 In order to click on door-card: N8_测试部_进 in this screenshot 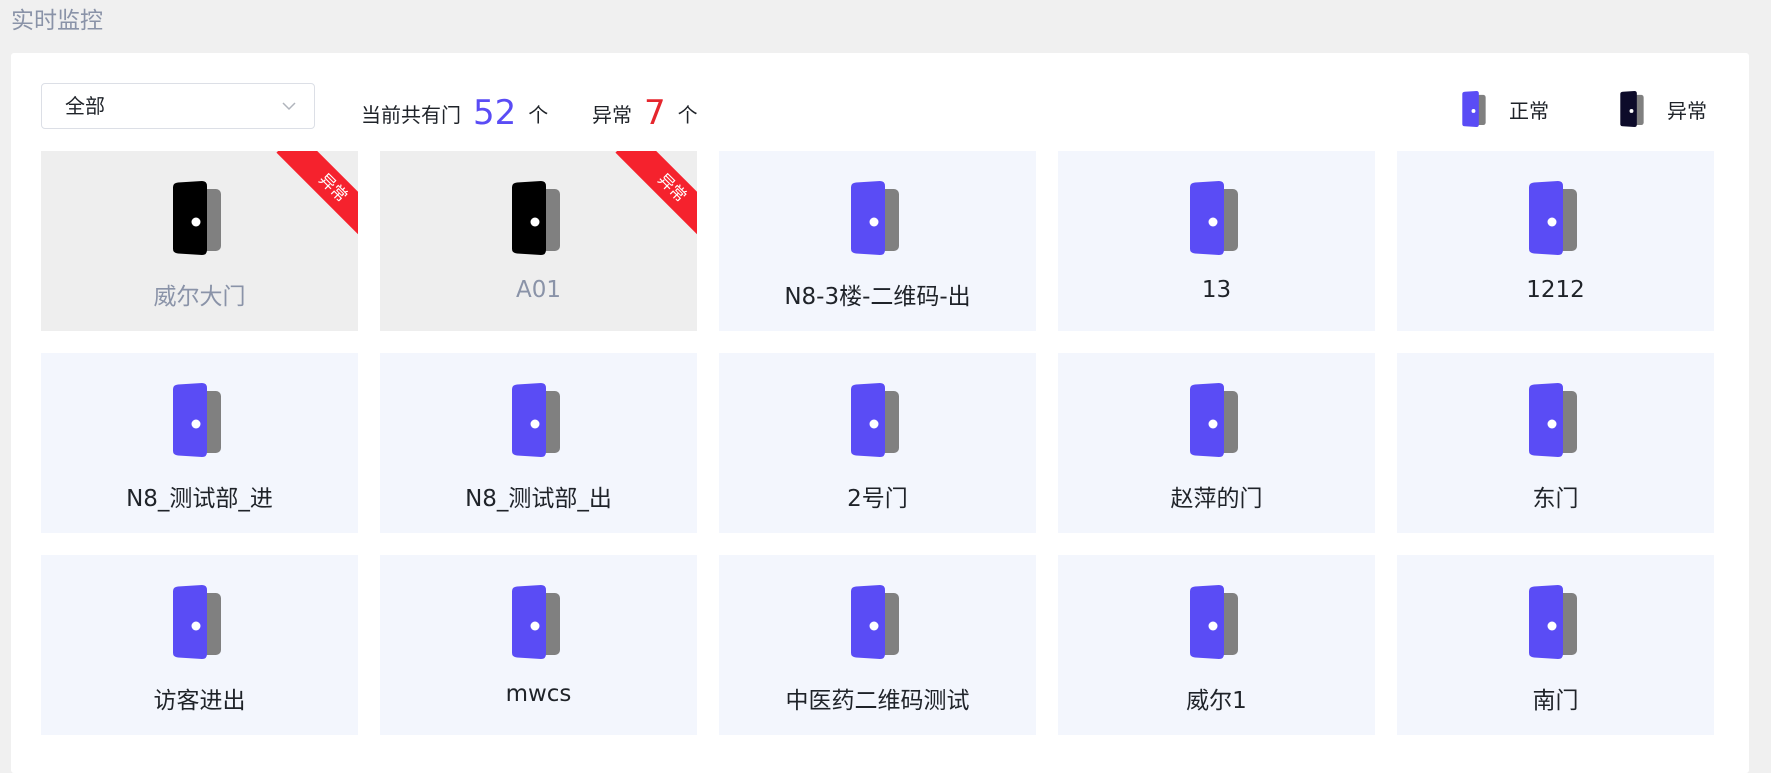, I will do `click(199, 443)`.